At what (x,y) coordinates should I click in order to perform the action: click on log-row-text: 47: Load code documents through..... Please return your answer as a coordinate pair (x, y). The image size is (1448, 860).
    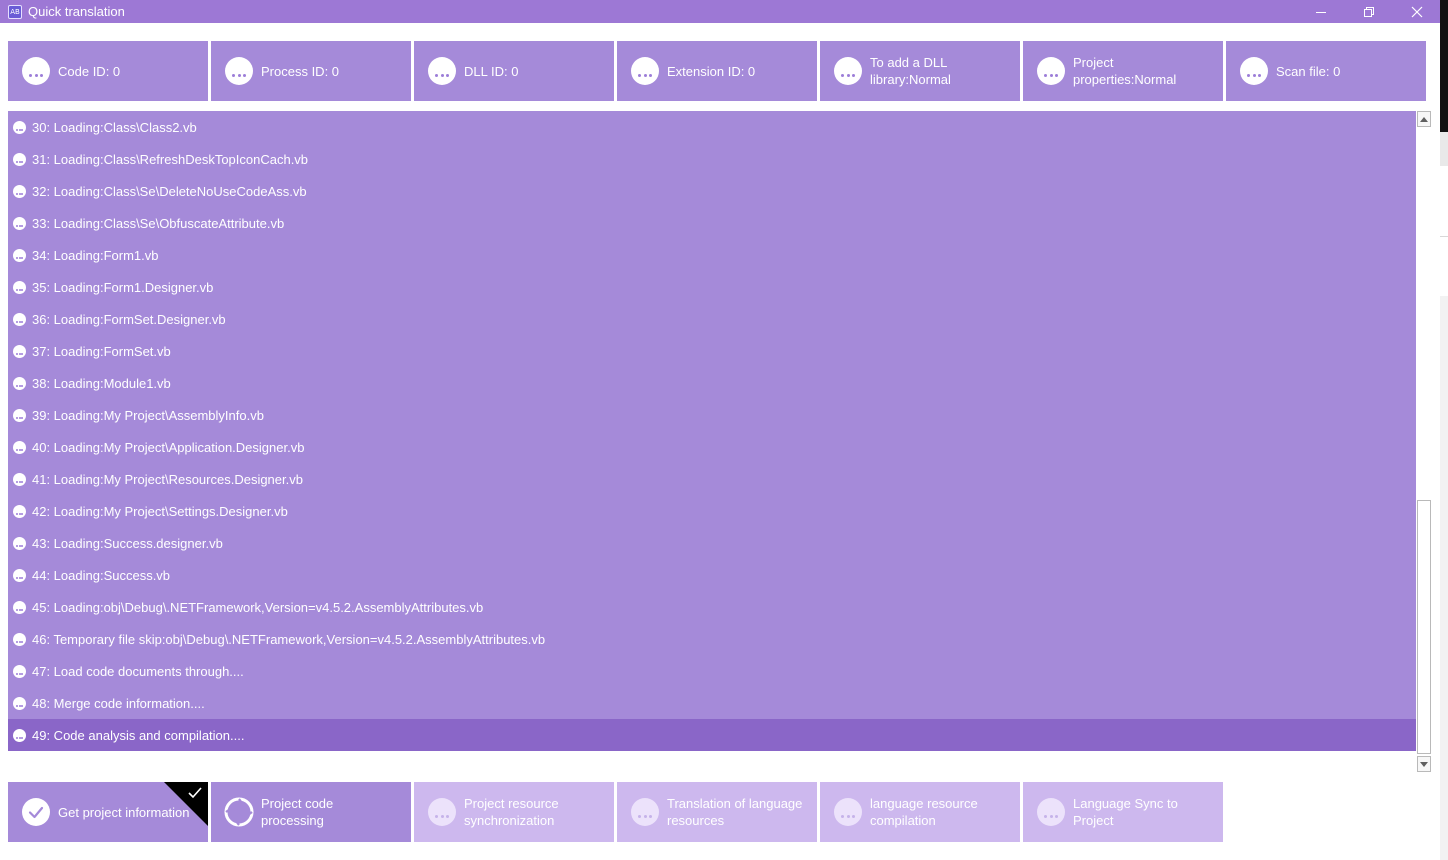
    Looking at the image, I should click on (138, 671).